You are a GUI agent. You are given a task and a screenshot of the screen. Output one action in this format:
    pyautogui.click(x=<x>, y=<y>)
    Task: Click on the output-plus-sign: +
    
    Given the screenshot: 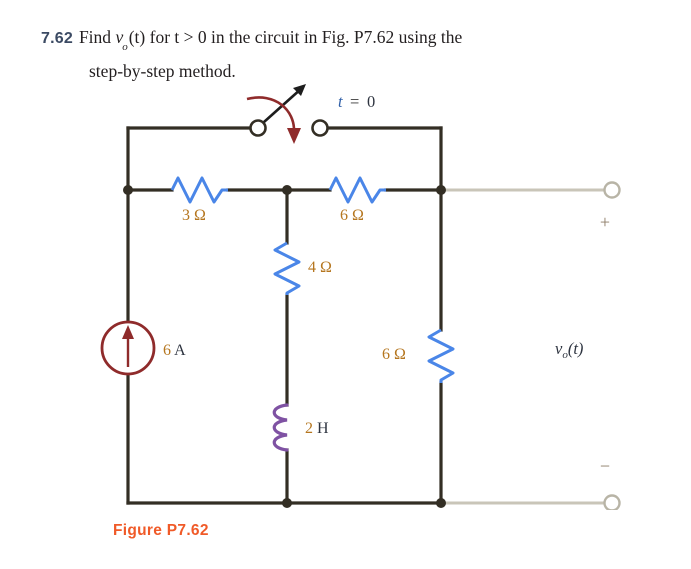 What is the action you would take?
    pyautogui.click(x=605, y=222)
    